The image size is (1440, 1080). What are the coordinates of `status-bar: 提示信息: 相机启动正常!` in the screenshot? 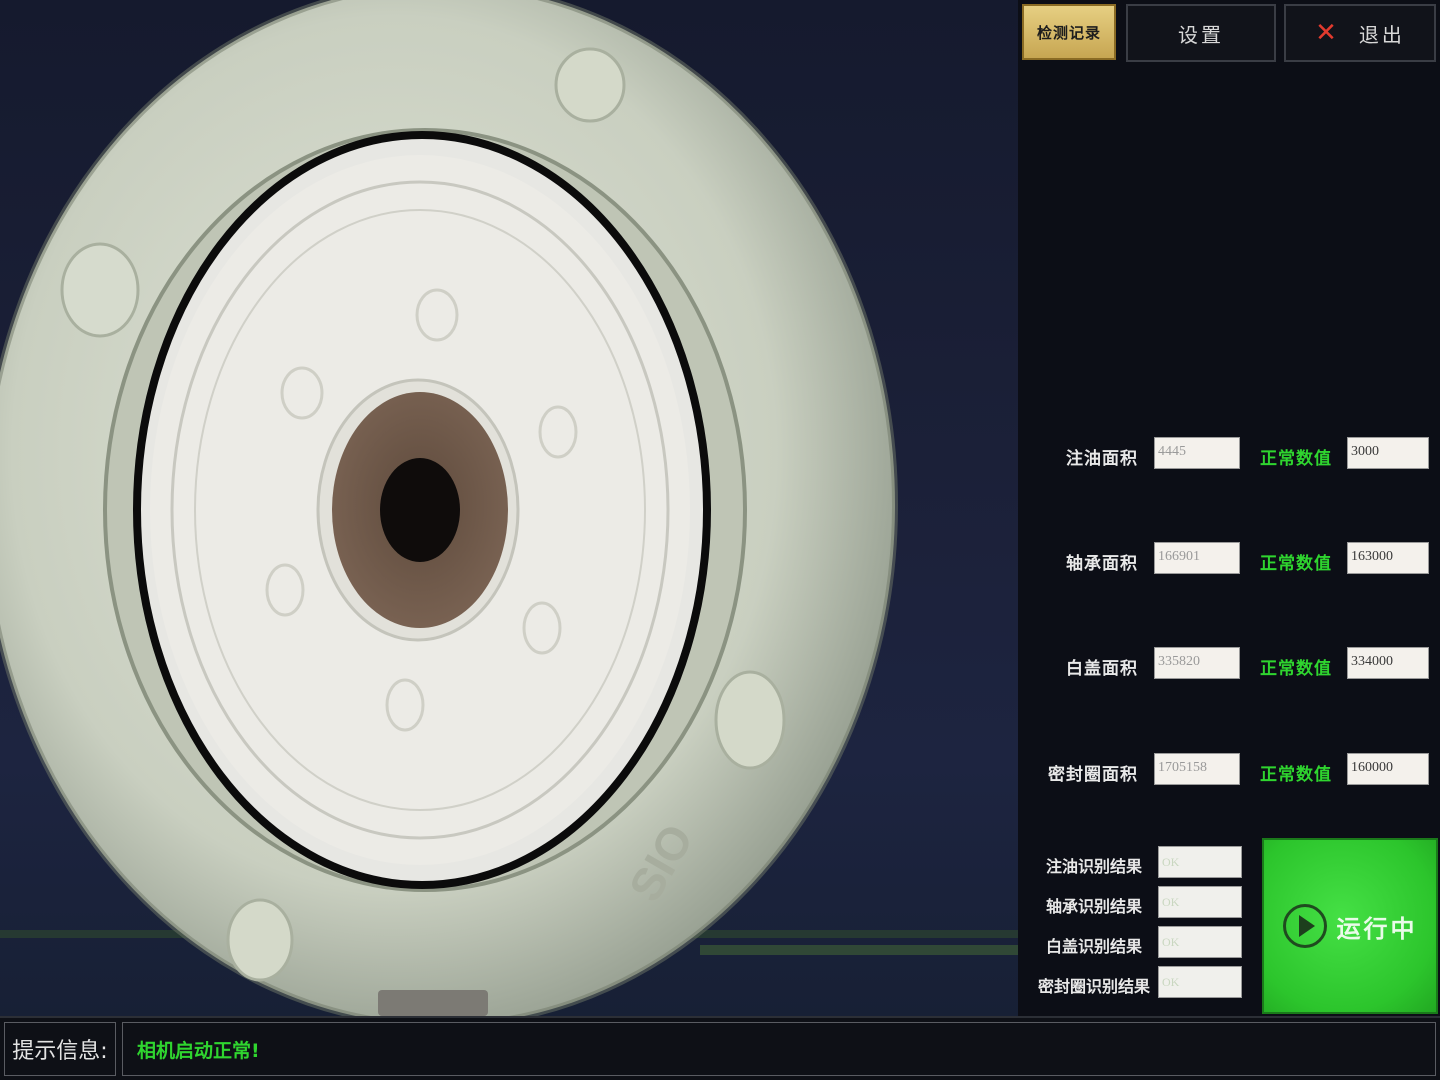 It's located at (720, 1048).